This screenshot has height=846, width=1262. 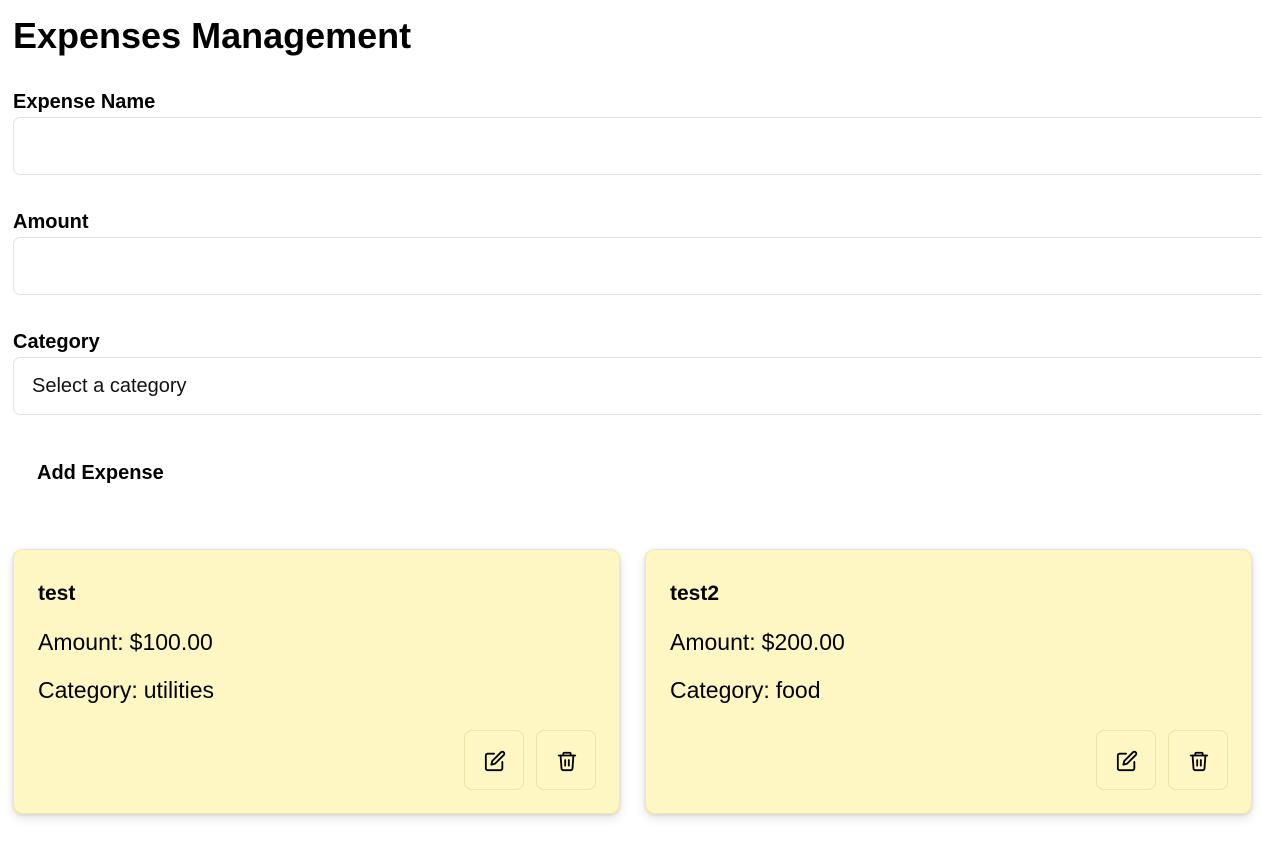 What do you see at coordinates (171, 642) in the screenshot?
I see `expense-card-amount-value: $100.00` at bounding box center [171, 642].